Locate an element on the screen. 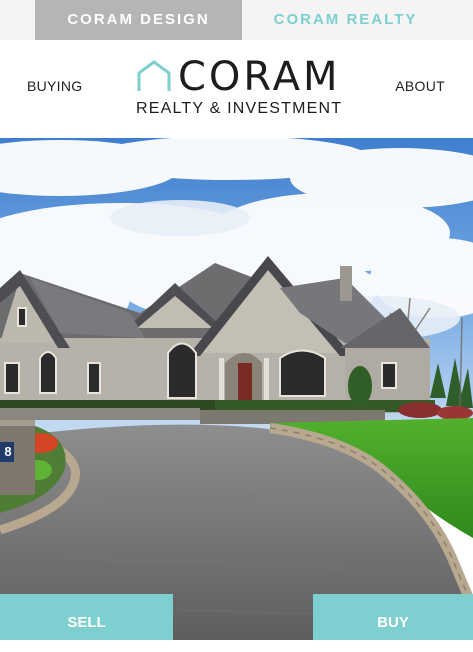 The image size is (473, 652). house-number: 8 is located at coordinates (8, 451).